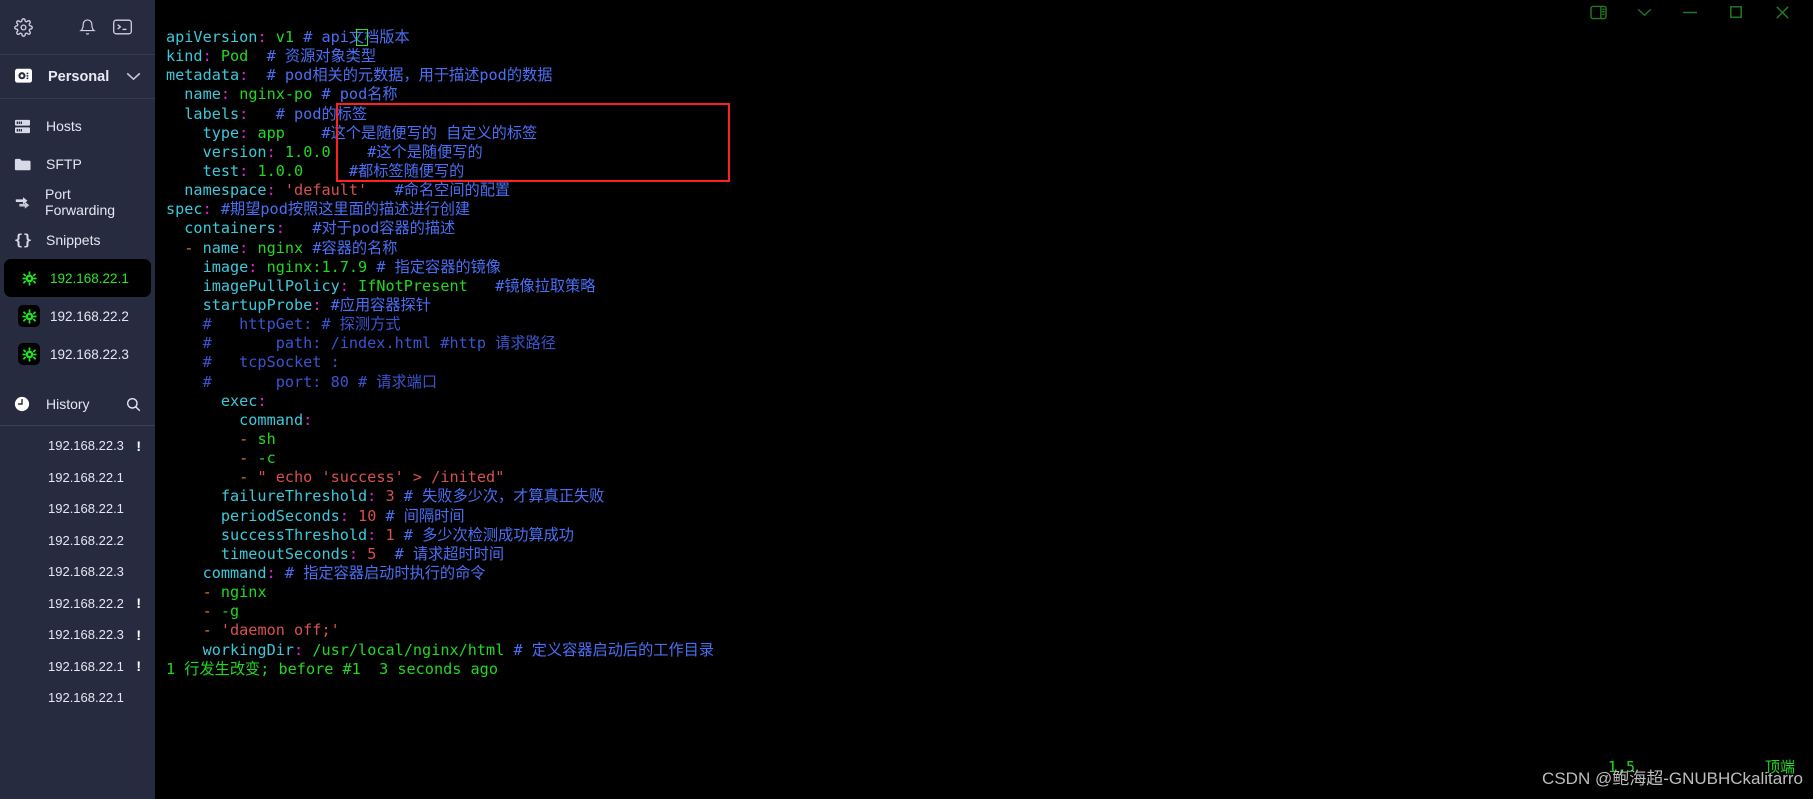 The image size is (1813, 799). What do you see at coordinates (311, 228) in the screenshot?
I see `terminal-line: containers: #对于pod容器的描述` at bounding box center [311, 228].